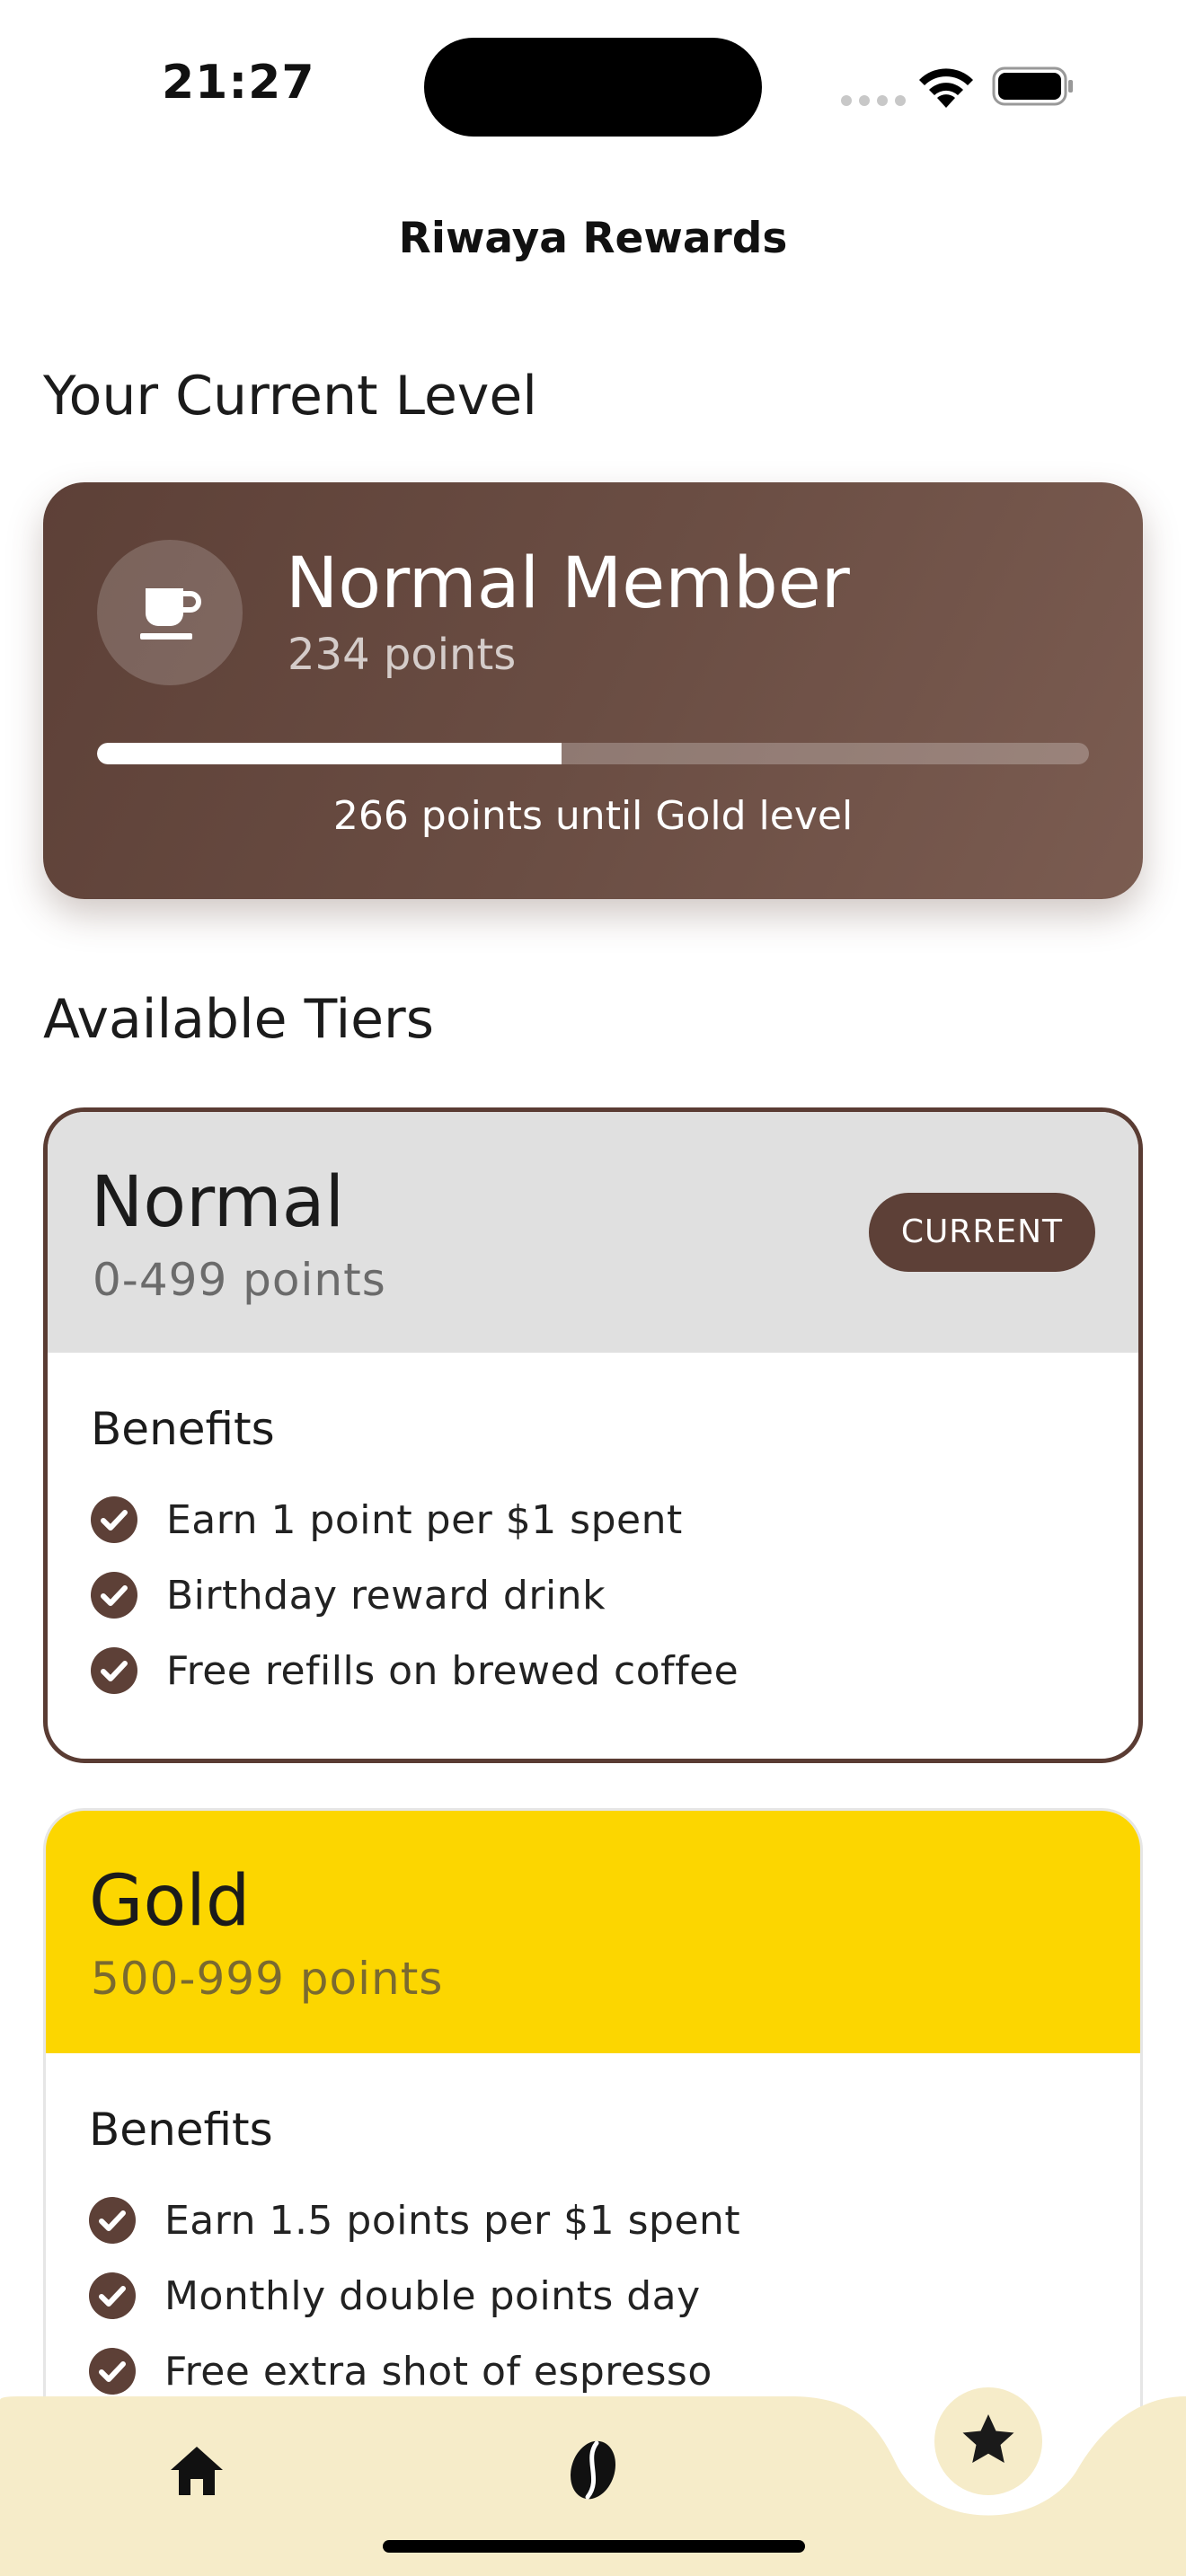 The image size is (1186, 2576). Describe the element at coordinates (593, 2470) in the screenshot. I see `coffee-bean-icon` at that location.